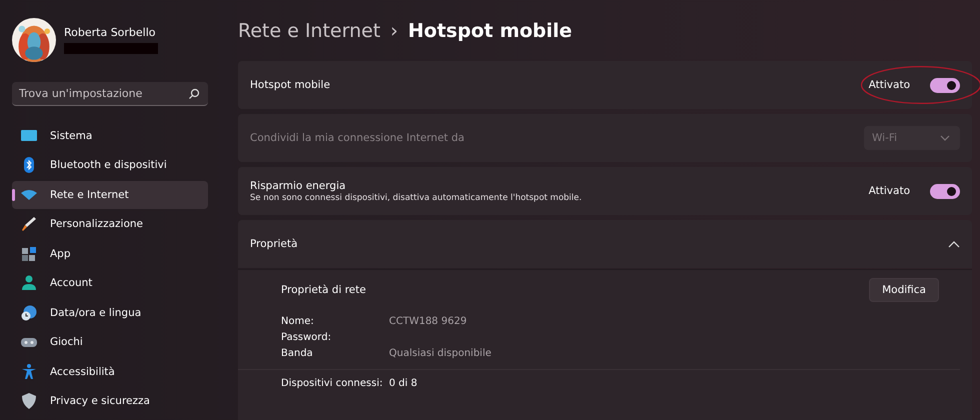  Describe the element at coordinates (29, 371) in the screenshot. I see `accessibility-icon` at that location.